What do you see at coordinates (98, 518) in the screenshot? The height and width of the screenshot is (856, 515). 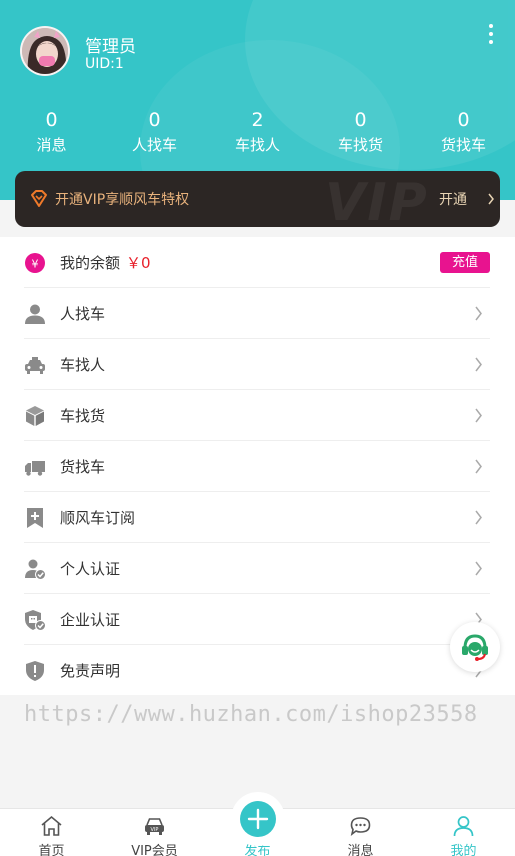 I see `menu-item-label: 顺风车订阅` at bounding box center [98, 518].